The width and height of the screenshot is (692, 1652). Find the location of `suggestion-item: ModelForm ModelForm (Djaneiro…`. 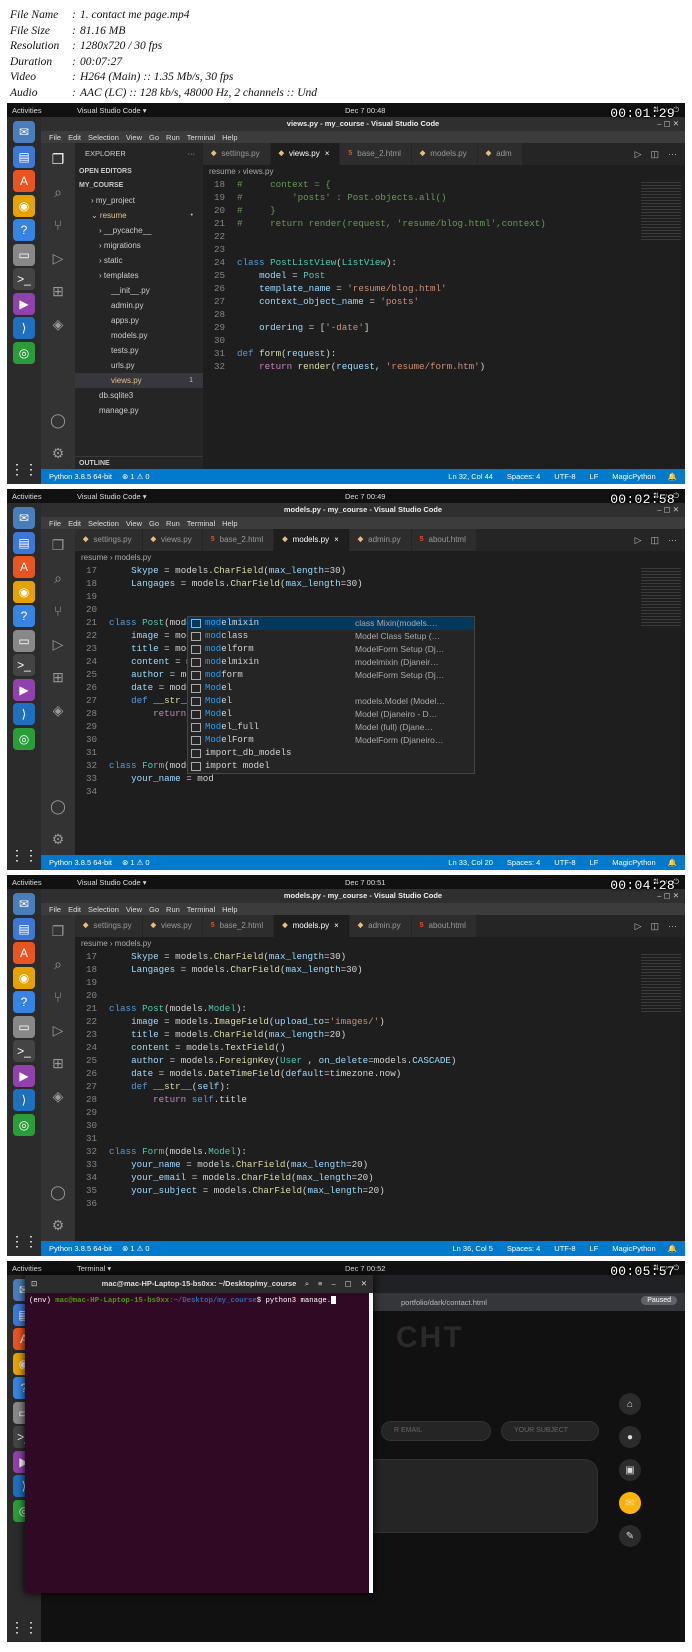

suggestion-item: ModelForm ModelForm (Djaneiro… is located at coordinates (331, 740).